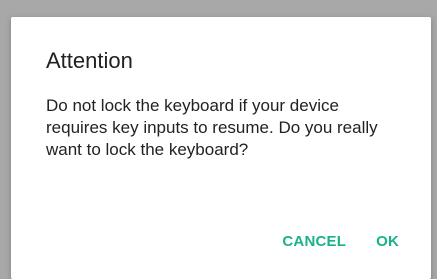  Describe the element at coordinates (89, 60) in the screenshot. I see `dialog-title: Attention` at that location.